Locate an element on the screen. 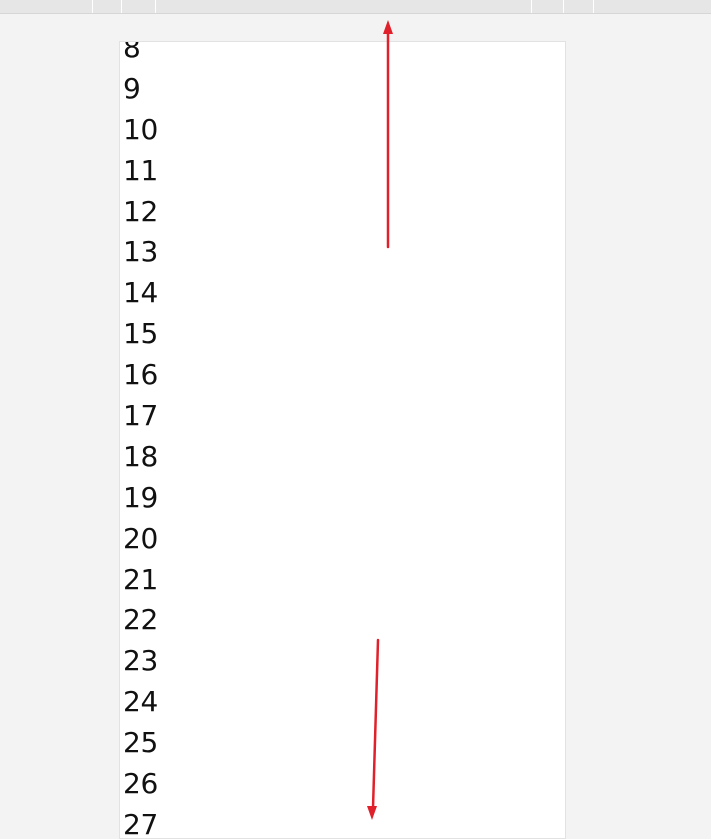 Image resolution: width=711 pixels, height=839 pixels. list-item: 11 is located at coordinates (141, 170).